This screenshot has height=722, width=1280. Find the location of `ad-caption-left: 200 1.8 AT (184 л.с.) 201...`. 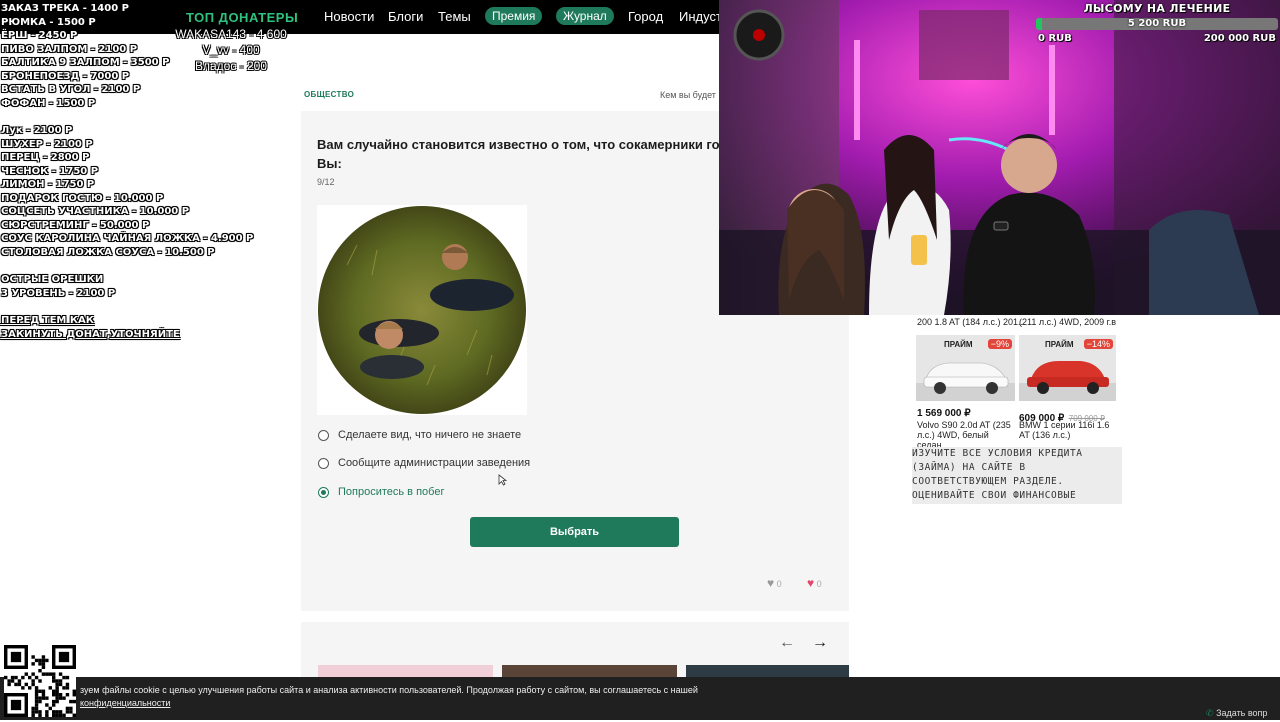

ad-caption-left: 200 1.8 AT (184 л.с.) 201... is located at coordinates (971, 322).